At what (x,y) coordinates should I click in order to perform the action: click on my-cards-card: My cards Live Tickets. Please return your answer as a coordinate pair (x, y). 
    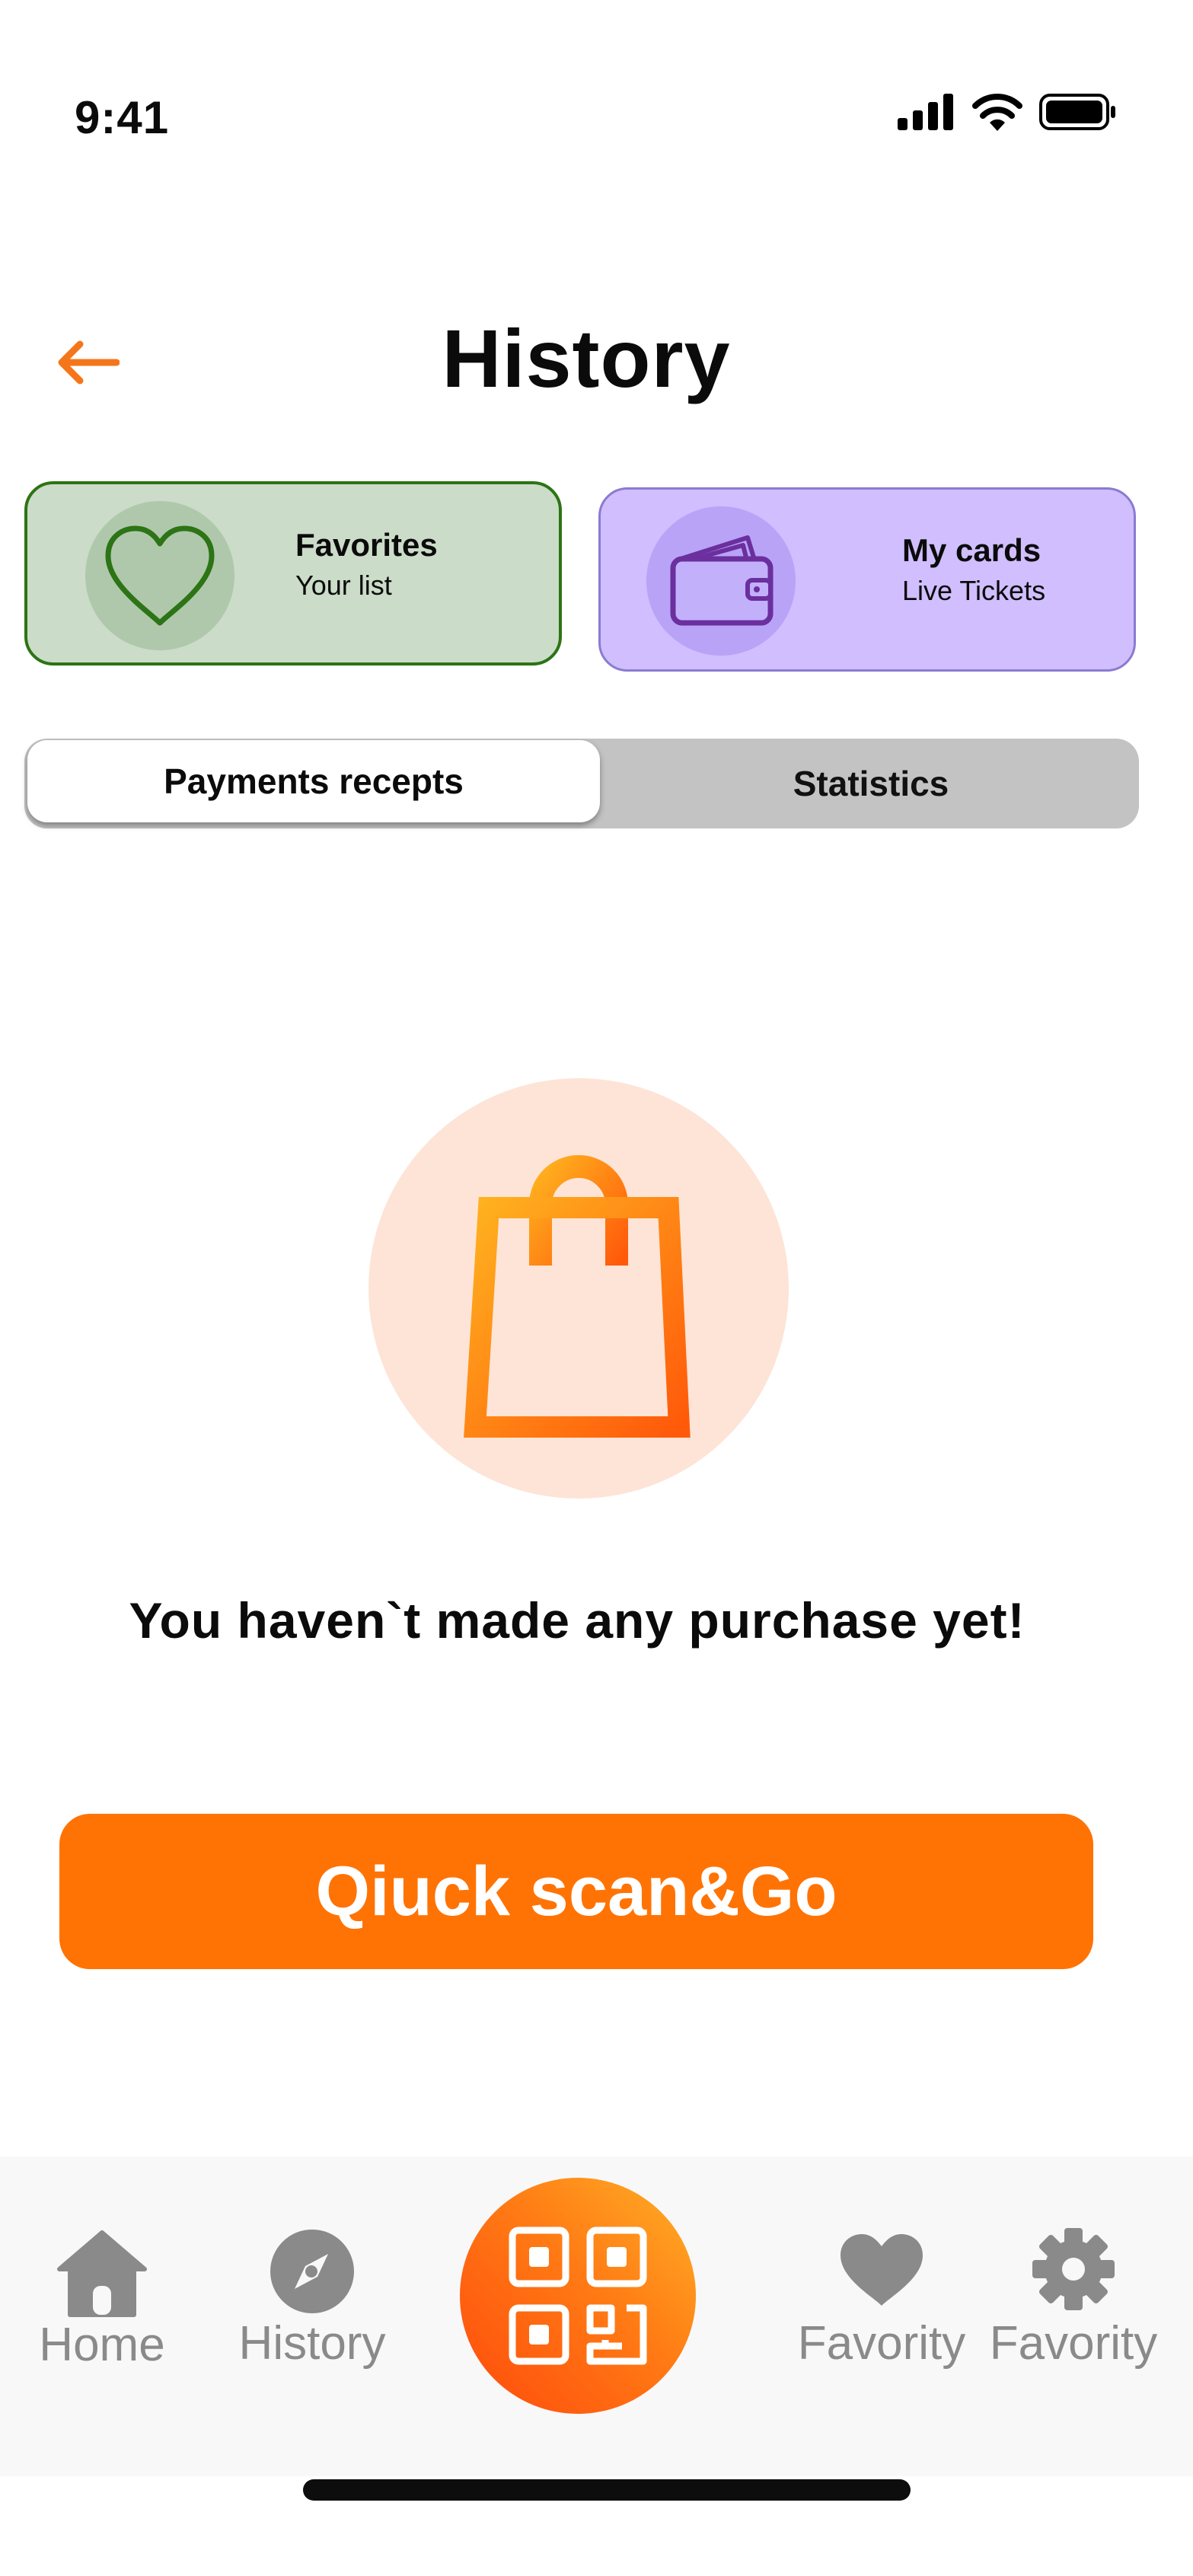
    Looking at the image, I should click on (867, 579).